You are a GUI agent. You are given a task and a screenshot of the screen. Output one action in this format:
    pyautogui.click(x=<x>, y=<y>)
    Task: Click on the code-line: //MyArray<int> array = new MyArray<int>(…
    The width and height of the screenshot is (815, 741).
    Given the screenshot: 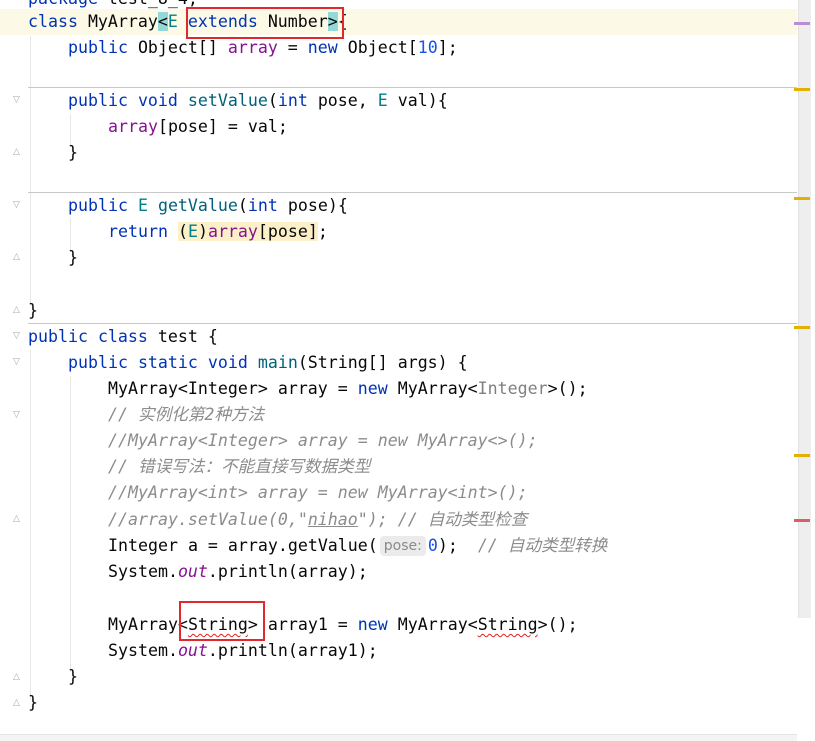 What is the action you would take?
    pyautogui.click(x=318, y=493)
    